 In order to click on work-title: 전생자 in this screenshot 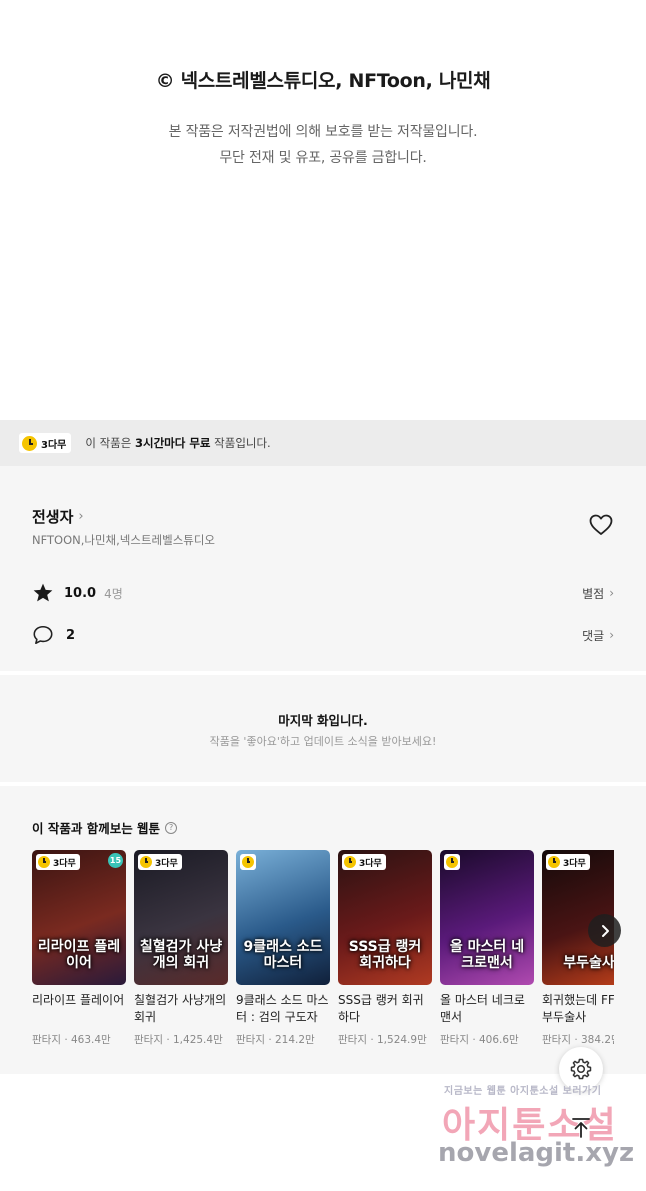, I will do `click(53, 517)`.